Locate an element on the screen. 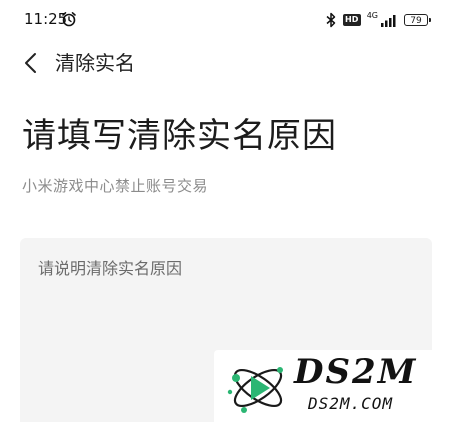 Image resolution: width=450 pixels, height=422 pixels. watermark-domain: DS2M.COM is located at coordinates (351, 403).